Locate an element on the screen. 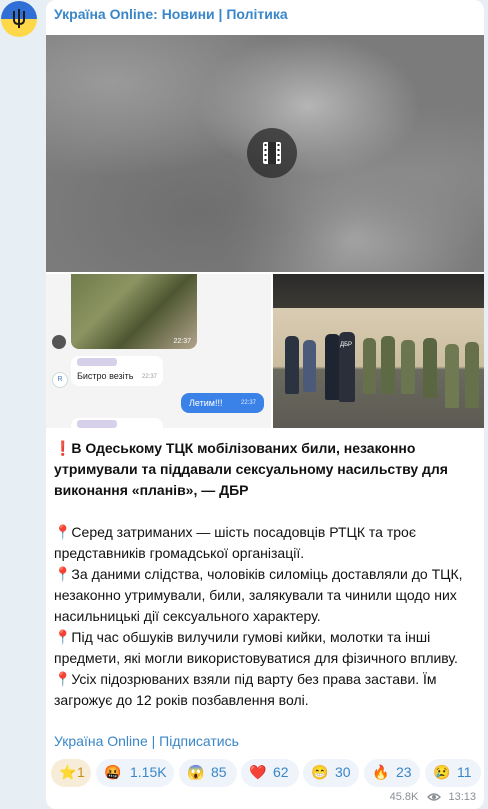  chat-incoming-message: Бистро везіть 22:37 is located at coordinates (117, 371).